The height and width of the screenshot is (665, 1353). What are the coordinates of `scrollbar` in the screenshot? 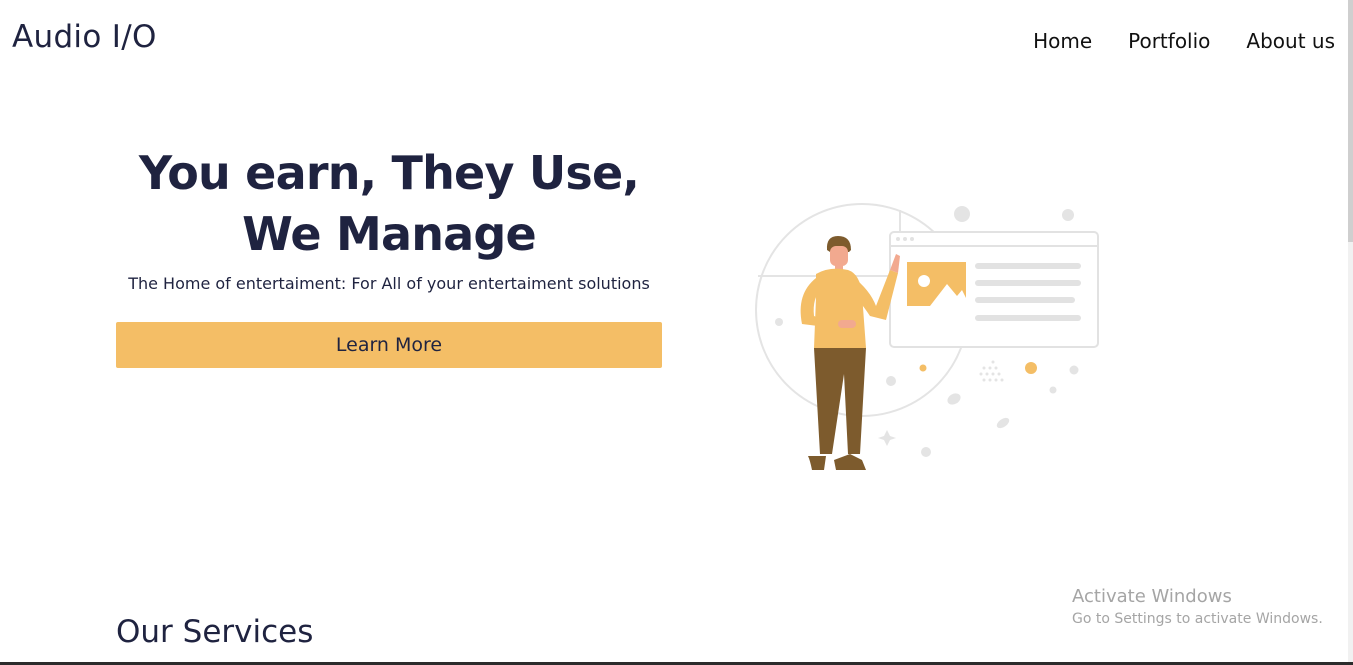 It's located at (1350, 332).